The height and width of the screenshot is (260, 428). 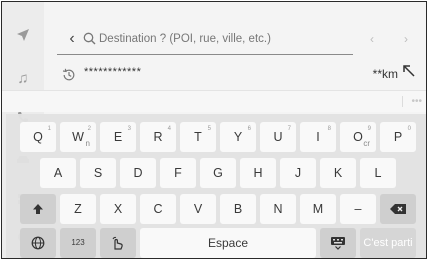 What do you see at coordinates (169, 129) in the screenshot?
I see `key-number-hint: 4` at bounding box center [169, 129].